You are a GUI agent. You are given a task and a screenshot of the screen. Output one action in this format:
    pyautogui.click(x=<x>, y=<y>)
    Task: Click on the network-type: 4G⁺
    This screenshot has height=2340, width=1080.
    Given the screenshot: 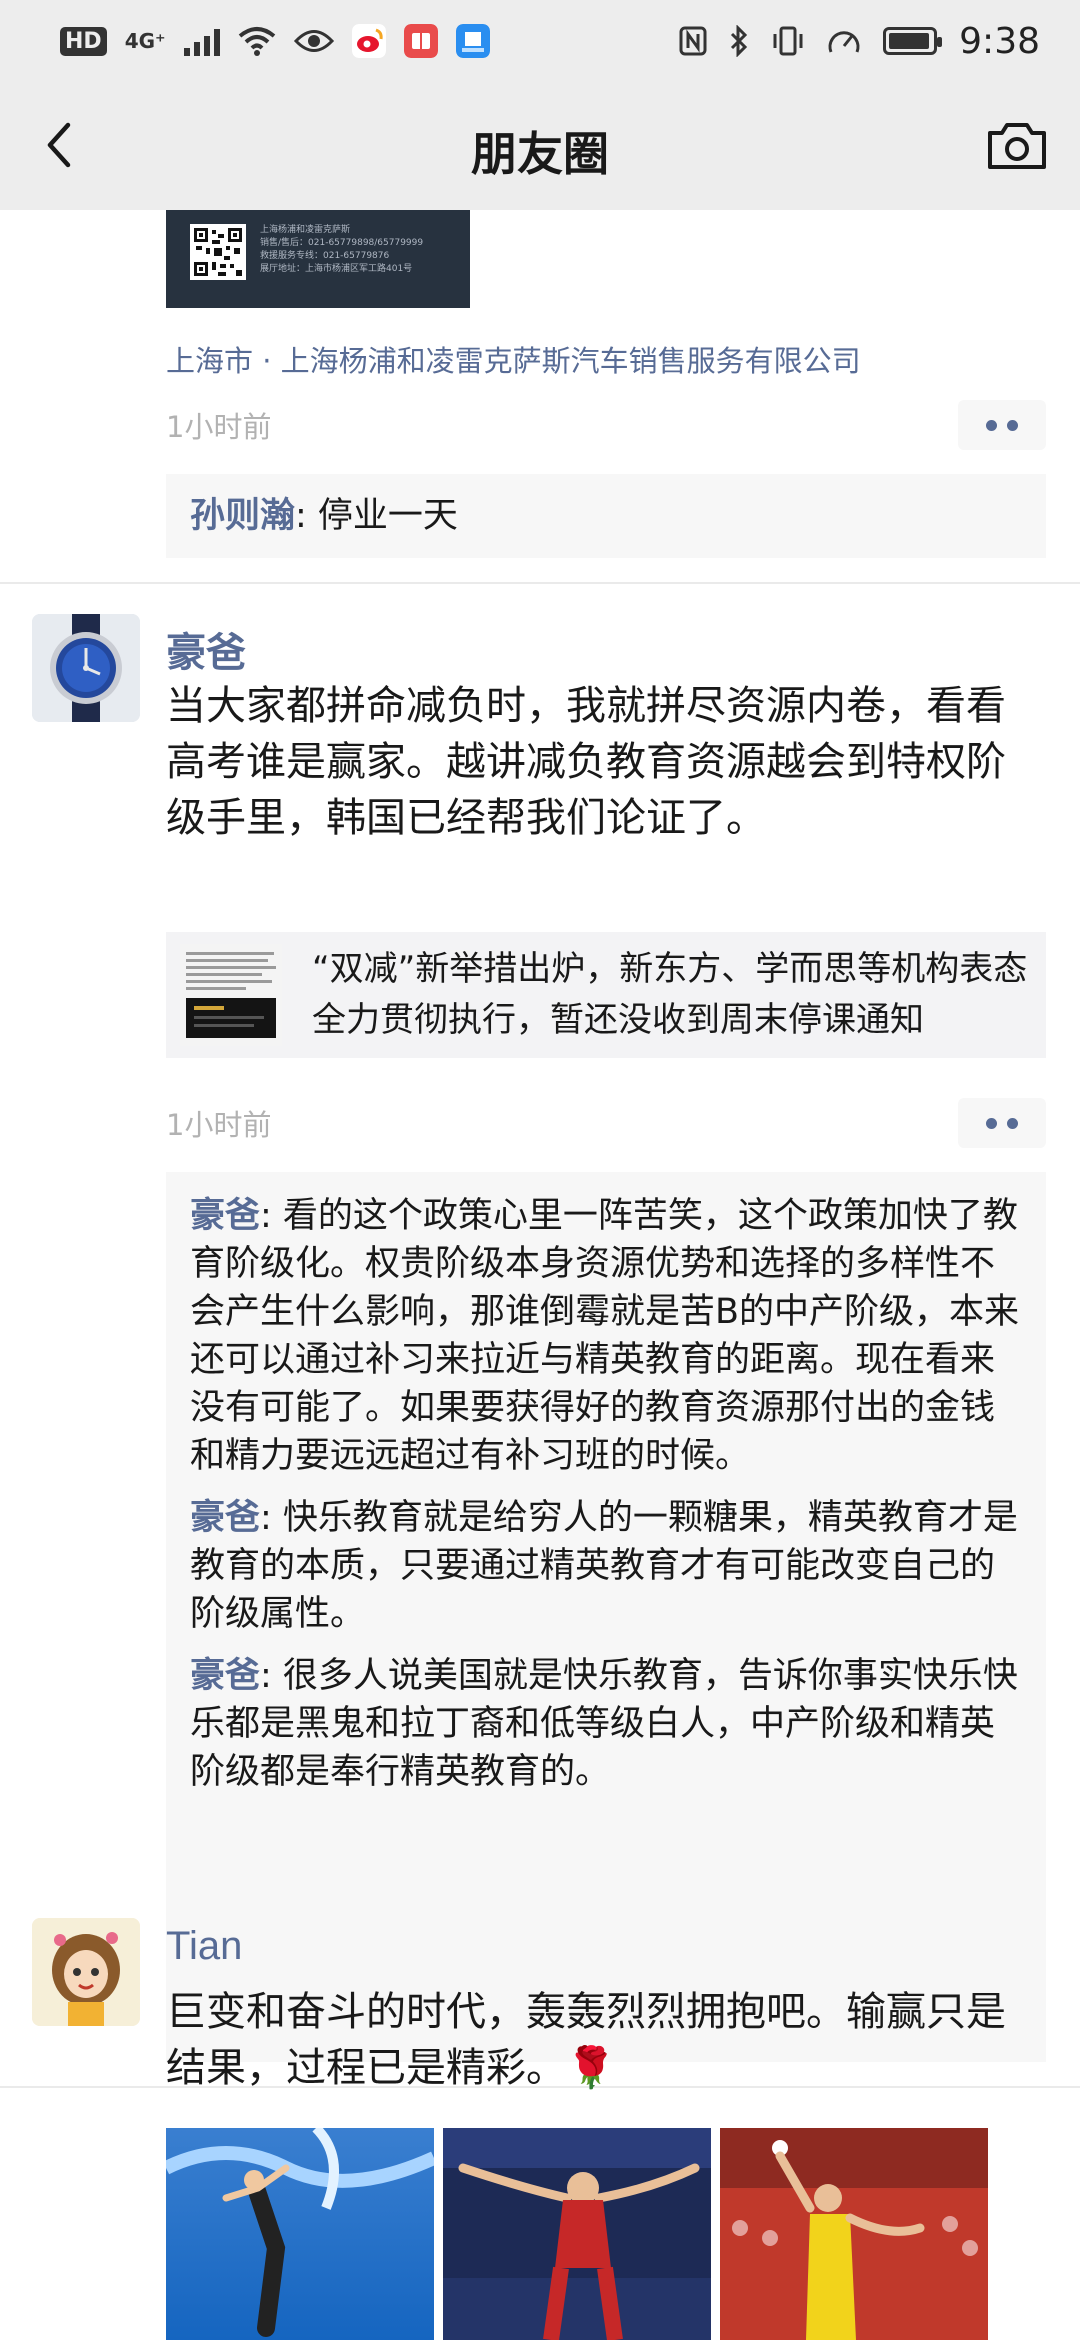 What is the action you would take?
    pyautogui.click(x=145, y=41)
    